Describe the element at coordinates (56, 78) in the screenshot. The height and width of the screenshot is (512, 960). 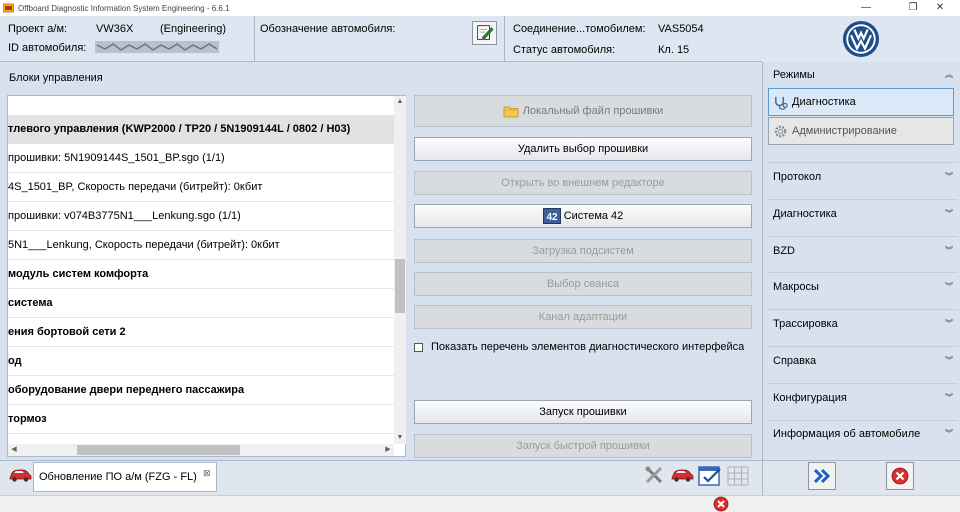
I see `control-units-label: Блоки управления` at that location.